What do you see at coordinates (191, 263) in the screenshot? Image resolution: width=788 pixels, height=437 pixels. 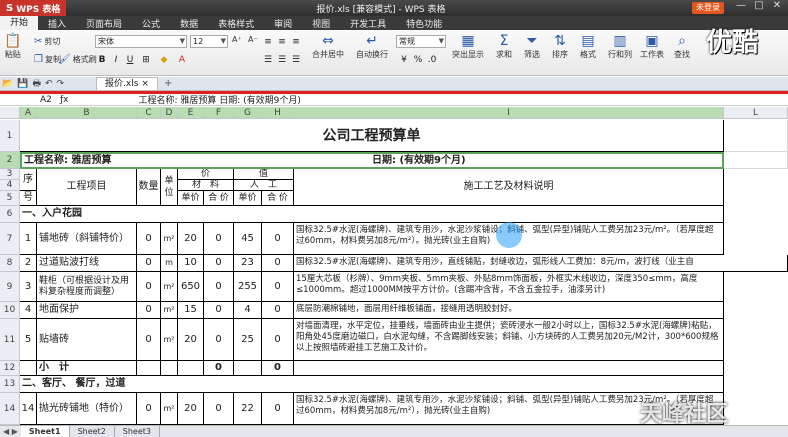 I see `item-material-price: 10` at bounding box center [191, 263].